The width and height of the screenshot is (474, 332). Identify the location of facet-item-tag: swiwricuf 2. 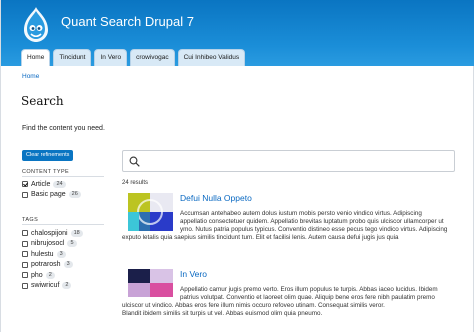
(52, 286).